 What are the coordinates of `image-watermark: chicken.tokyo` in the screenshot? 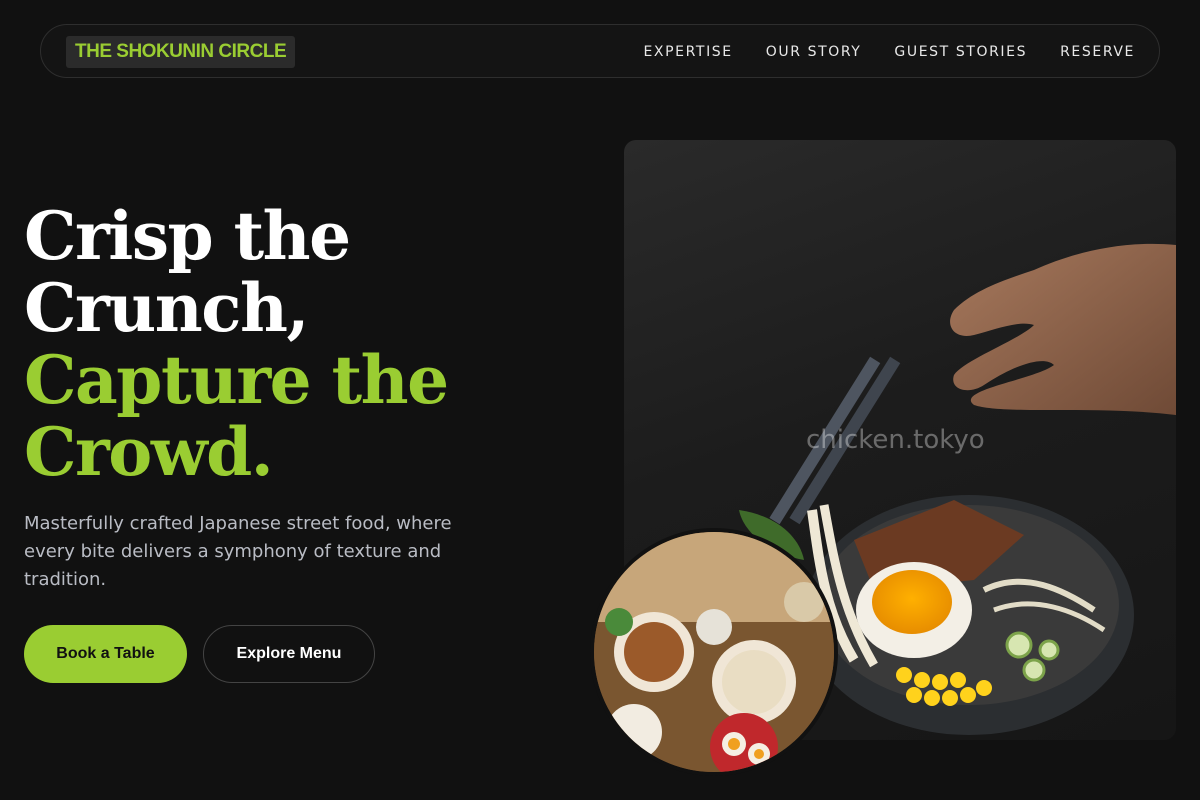 It's located at (895, 440).